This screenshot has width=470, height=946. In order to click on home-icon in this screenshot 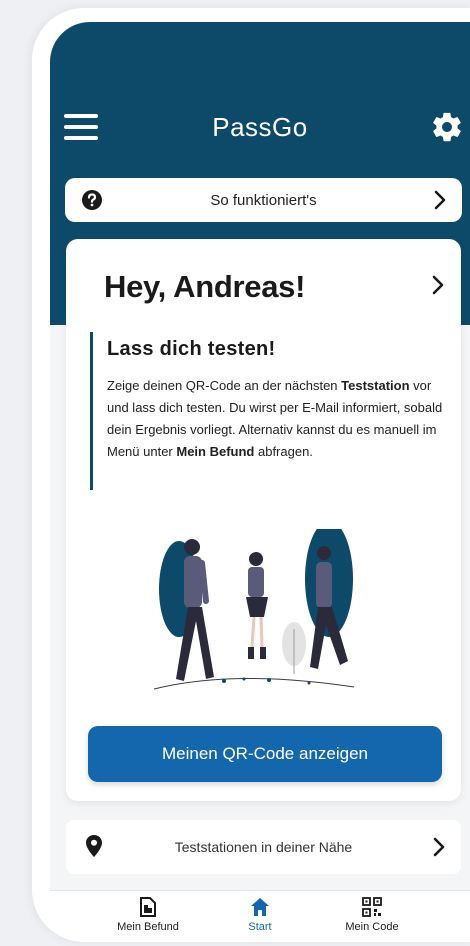, I will do `click(260, 907)`.